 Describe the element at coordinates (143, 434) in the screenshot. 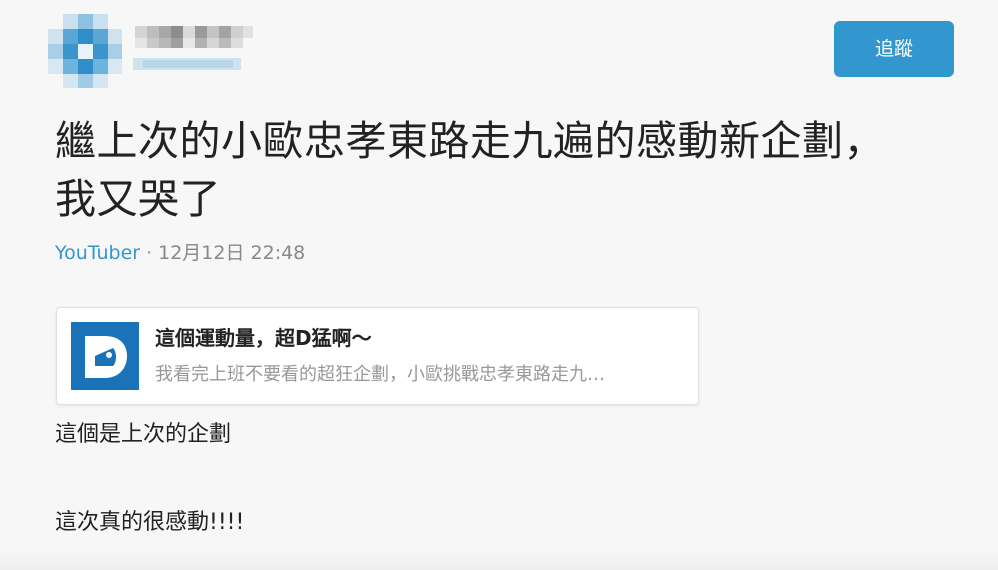

I see `post-body-line-1: 這個是上次的企劃` at that location.